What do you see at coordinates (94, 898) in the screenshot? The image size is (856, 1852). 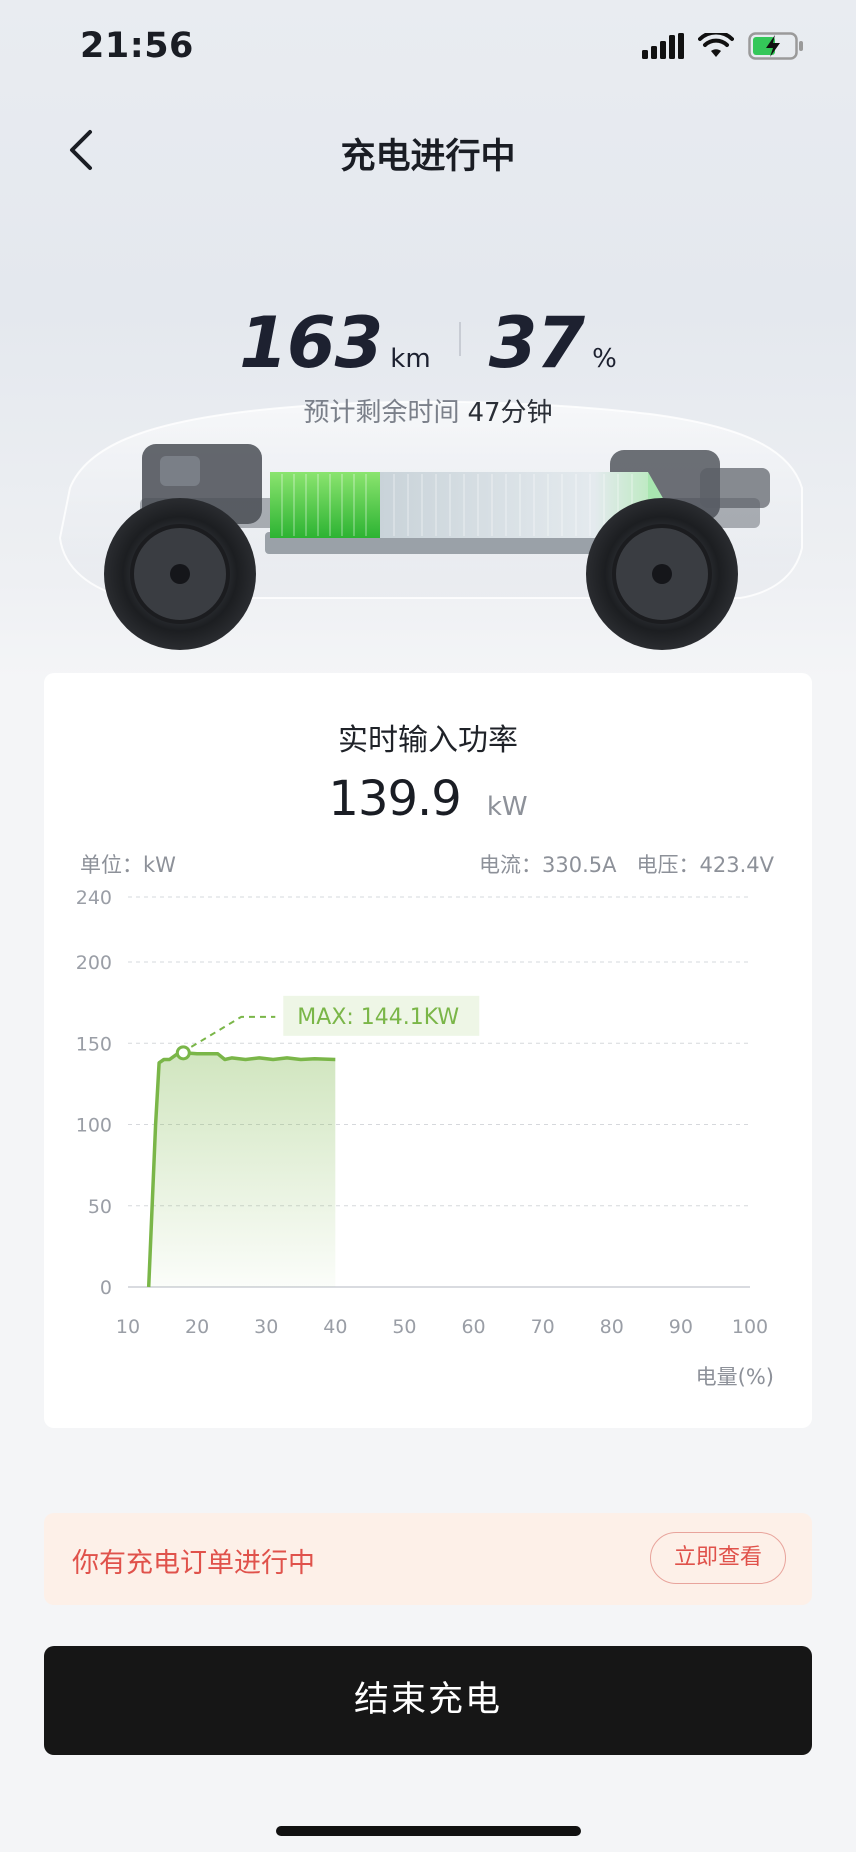 I see `y-tick-label: 240` at bounding box center [94, 898].